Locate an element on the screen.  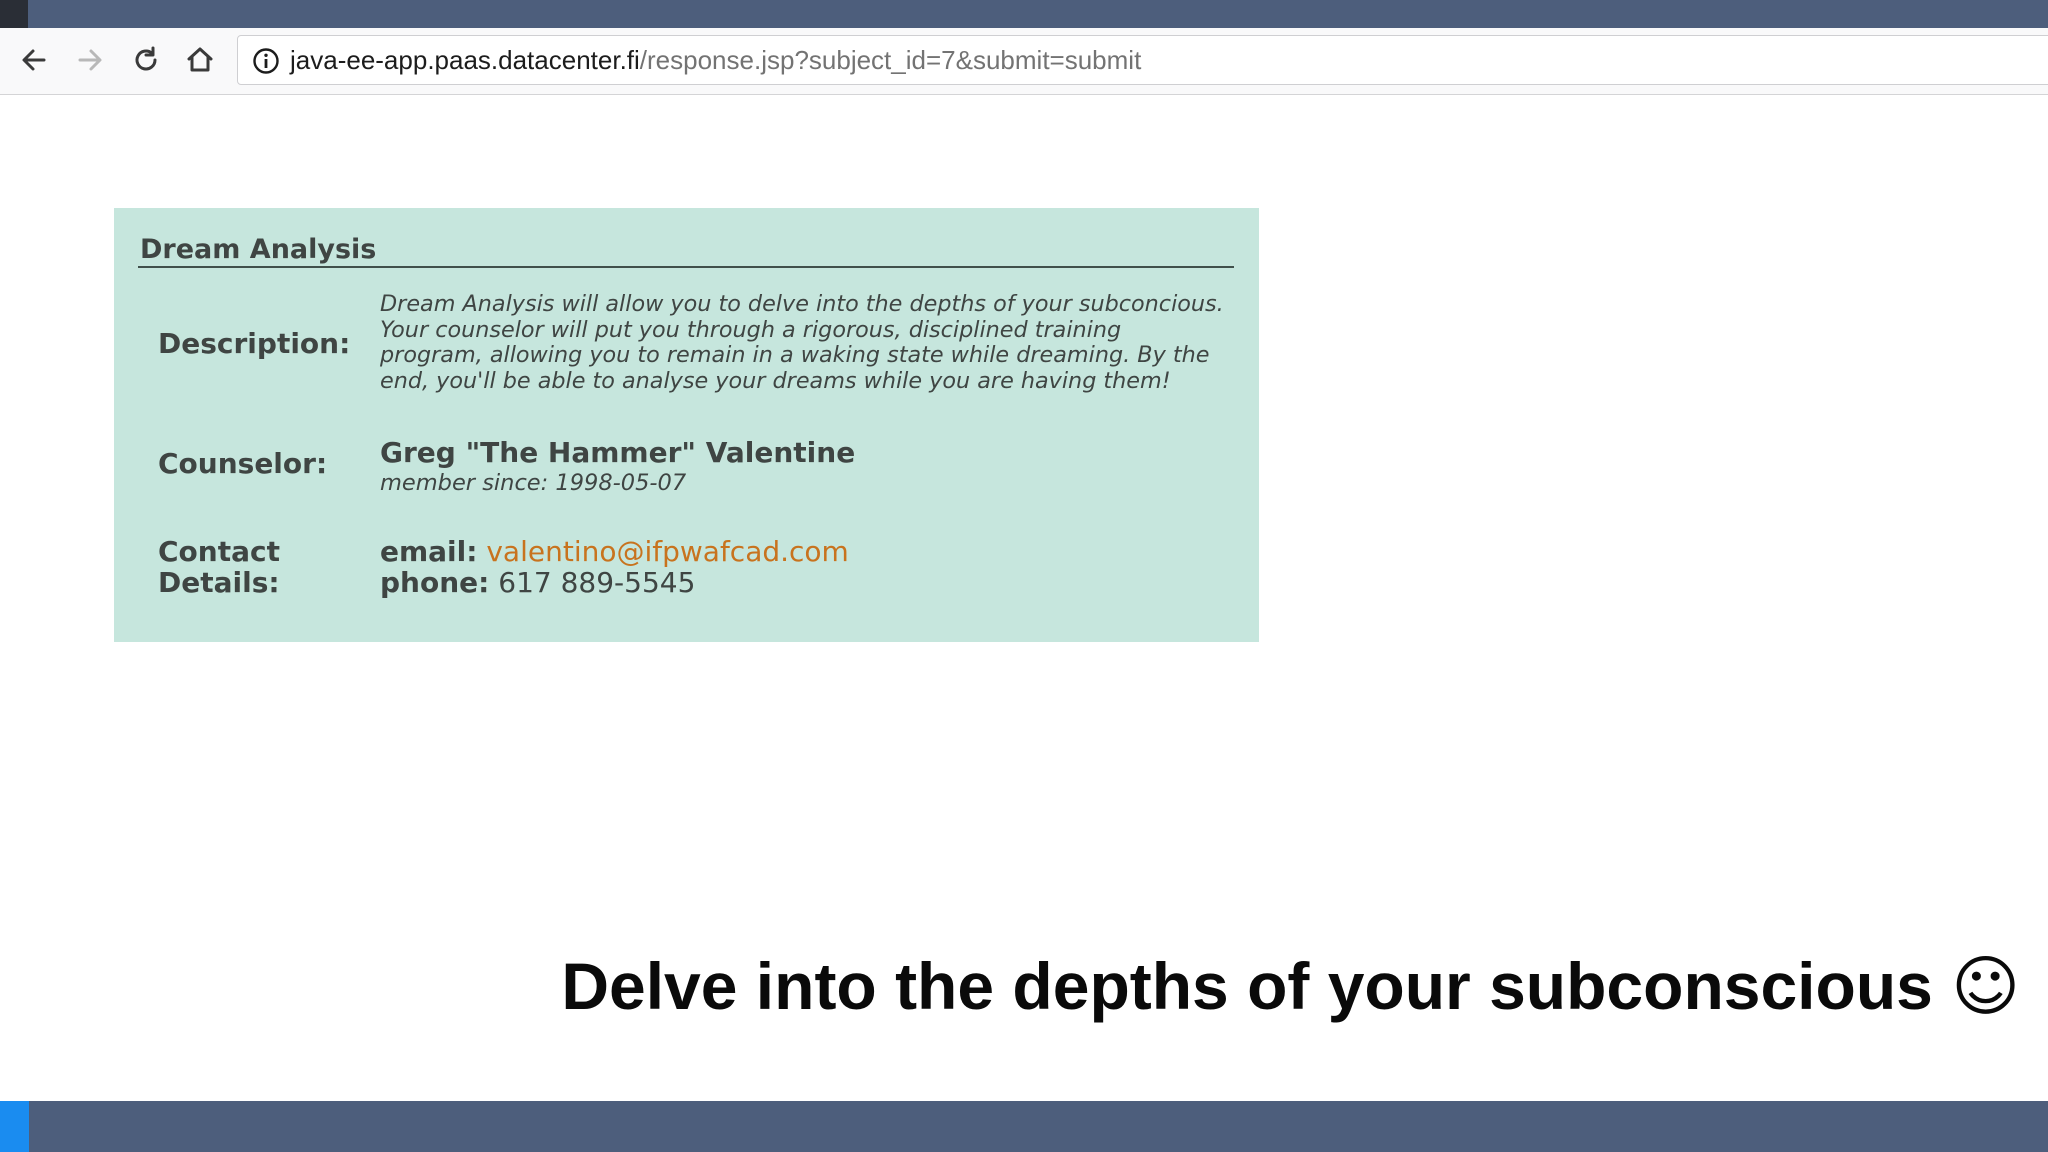
email-key: email: is located at coordinates (429, 551).